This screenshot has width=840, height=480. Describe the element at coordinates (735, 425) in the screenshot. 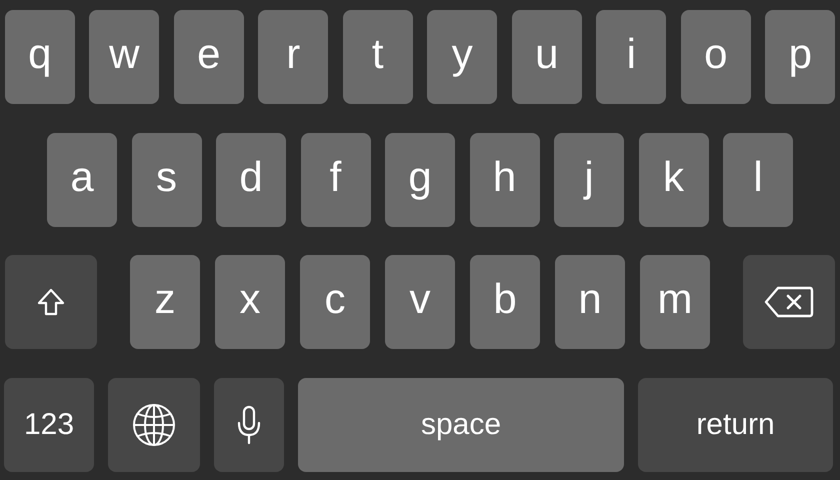

I see `return-key: return` at that location.